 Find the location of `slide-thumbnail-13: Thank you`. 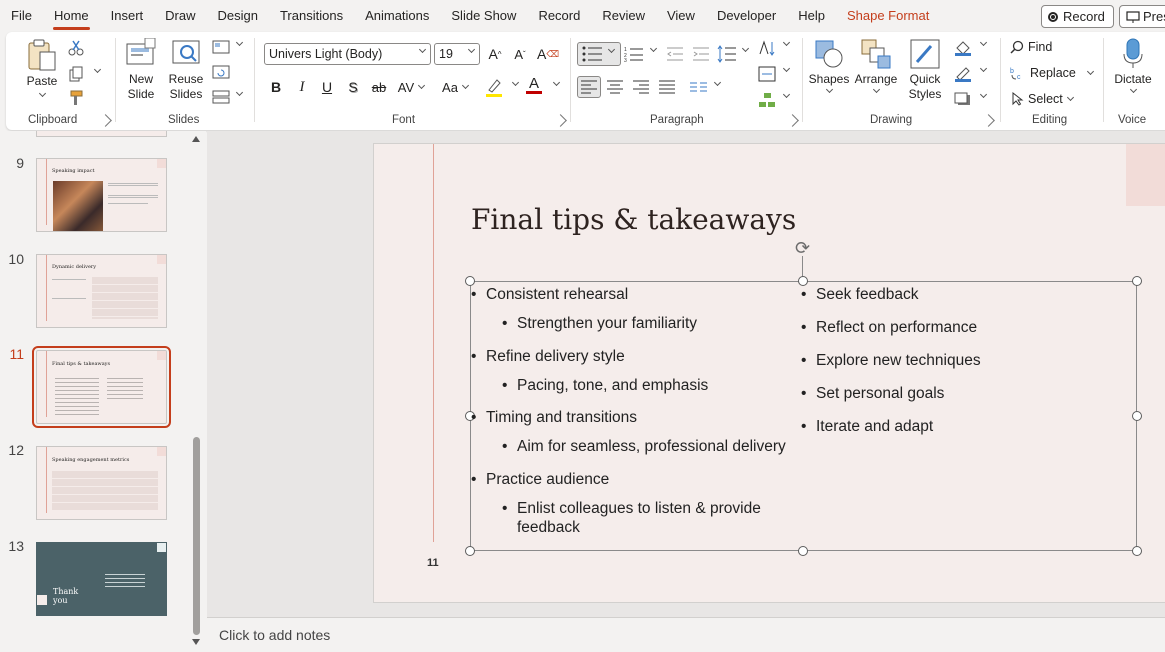

slide-thumbnail-13: Thank you is located at coordinates (101, 579).